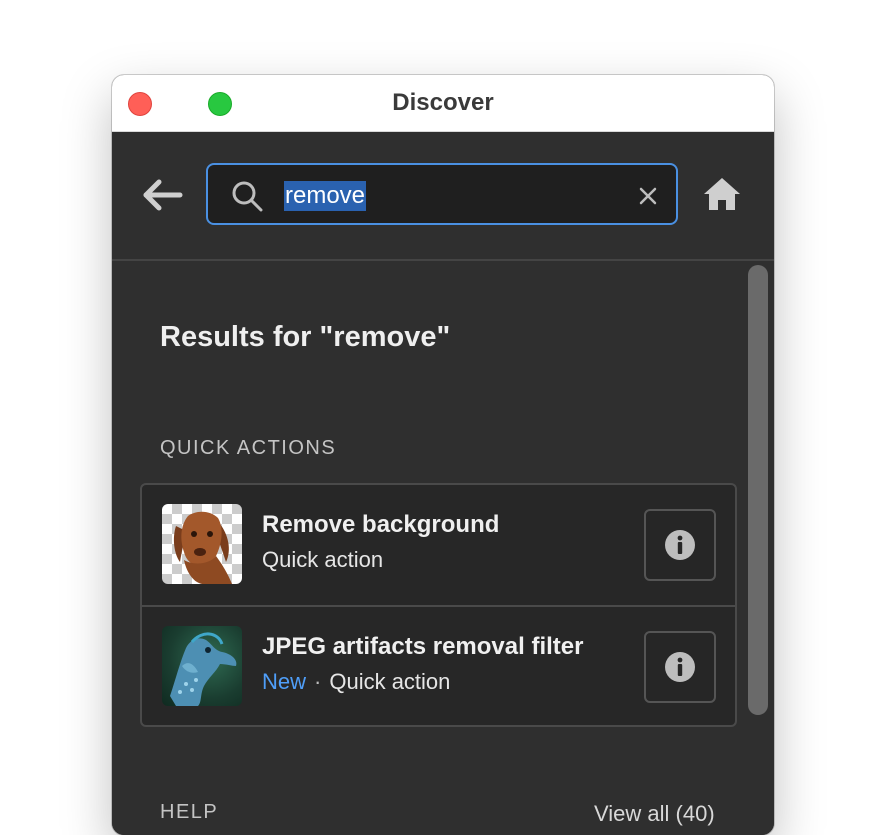  Describe the element at coordinates (247, 196) in the screenshot. I see `search-icon` at that location.